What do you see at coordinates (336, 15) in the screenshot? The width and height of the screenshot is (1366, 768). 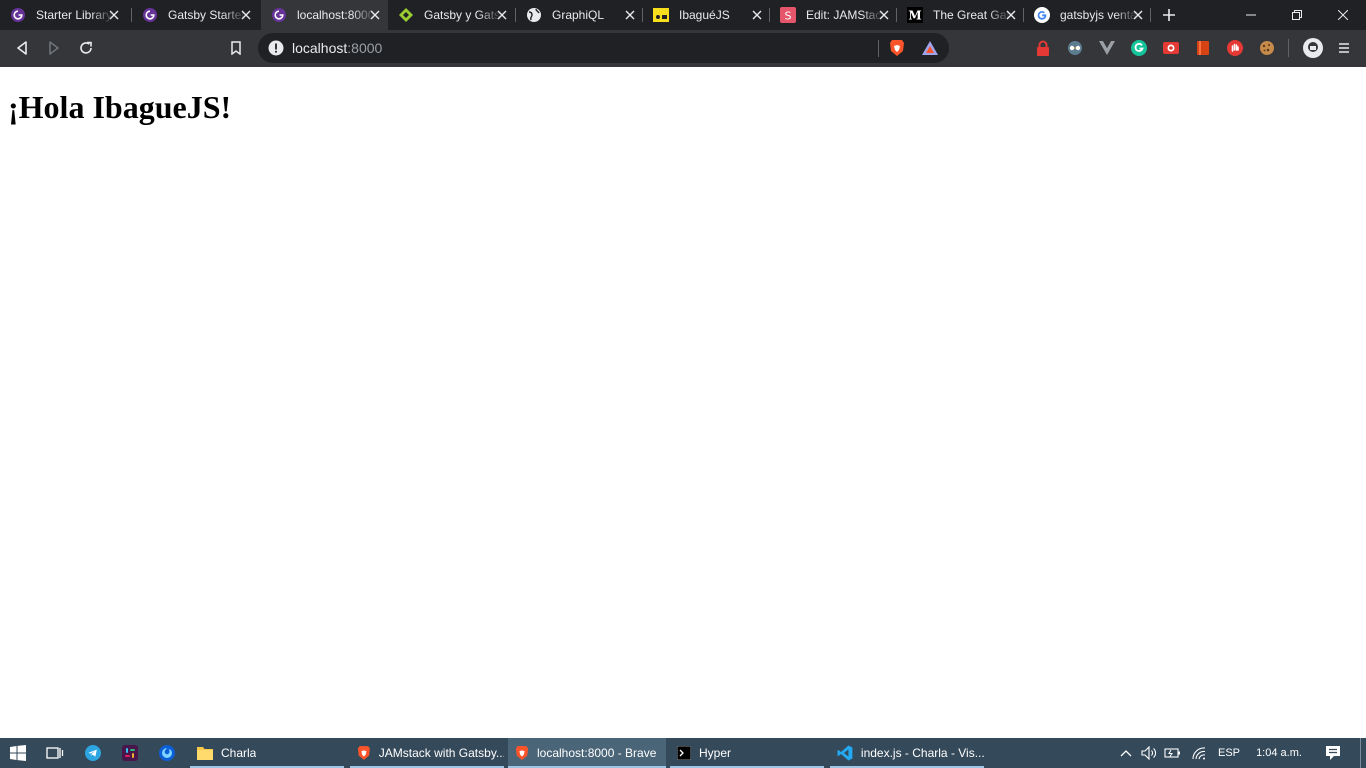 I see `tab-title: localhost:8000` at bounding box center [336, 15].